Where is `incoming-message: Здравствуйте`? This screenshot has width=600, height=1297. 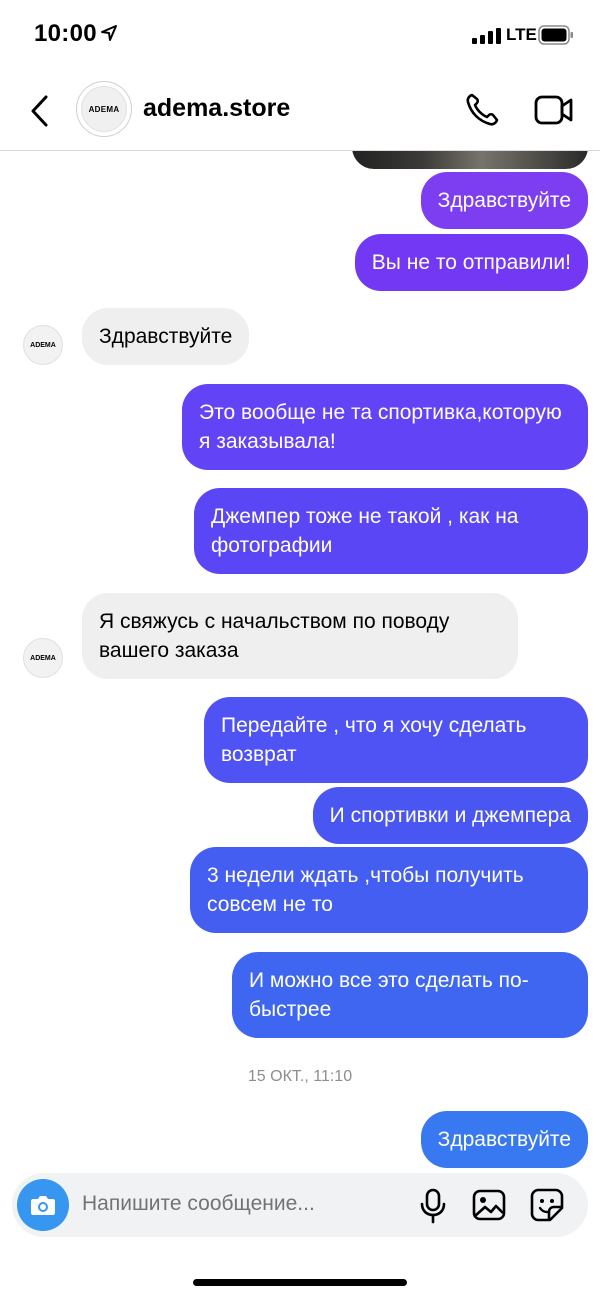 incoming-message: Здравствуйте is located at coordinates (166, 336).